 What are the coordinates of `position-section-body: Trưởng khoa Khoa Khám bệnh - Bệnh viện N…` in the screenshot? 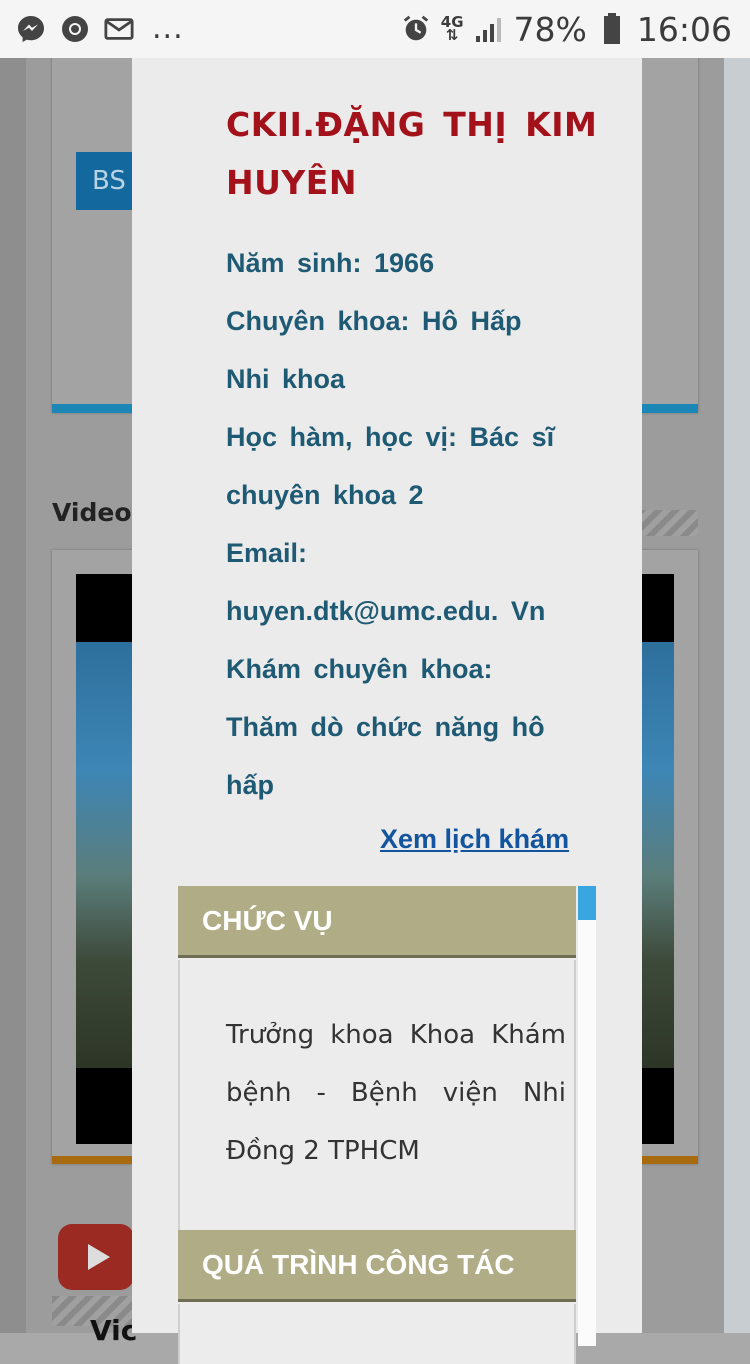 It's located at (377, 1095).